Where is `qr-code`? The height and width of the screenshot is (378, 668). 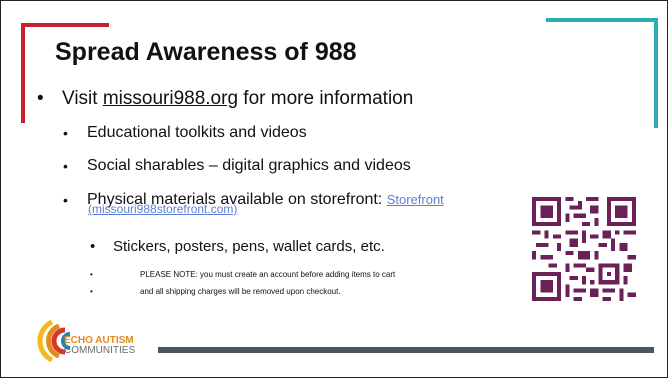
qr-code is located at coordinates (584, 249).